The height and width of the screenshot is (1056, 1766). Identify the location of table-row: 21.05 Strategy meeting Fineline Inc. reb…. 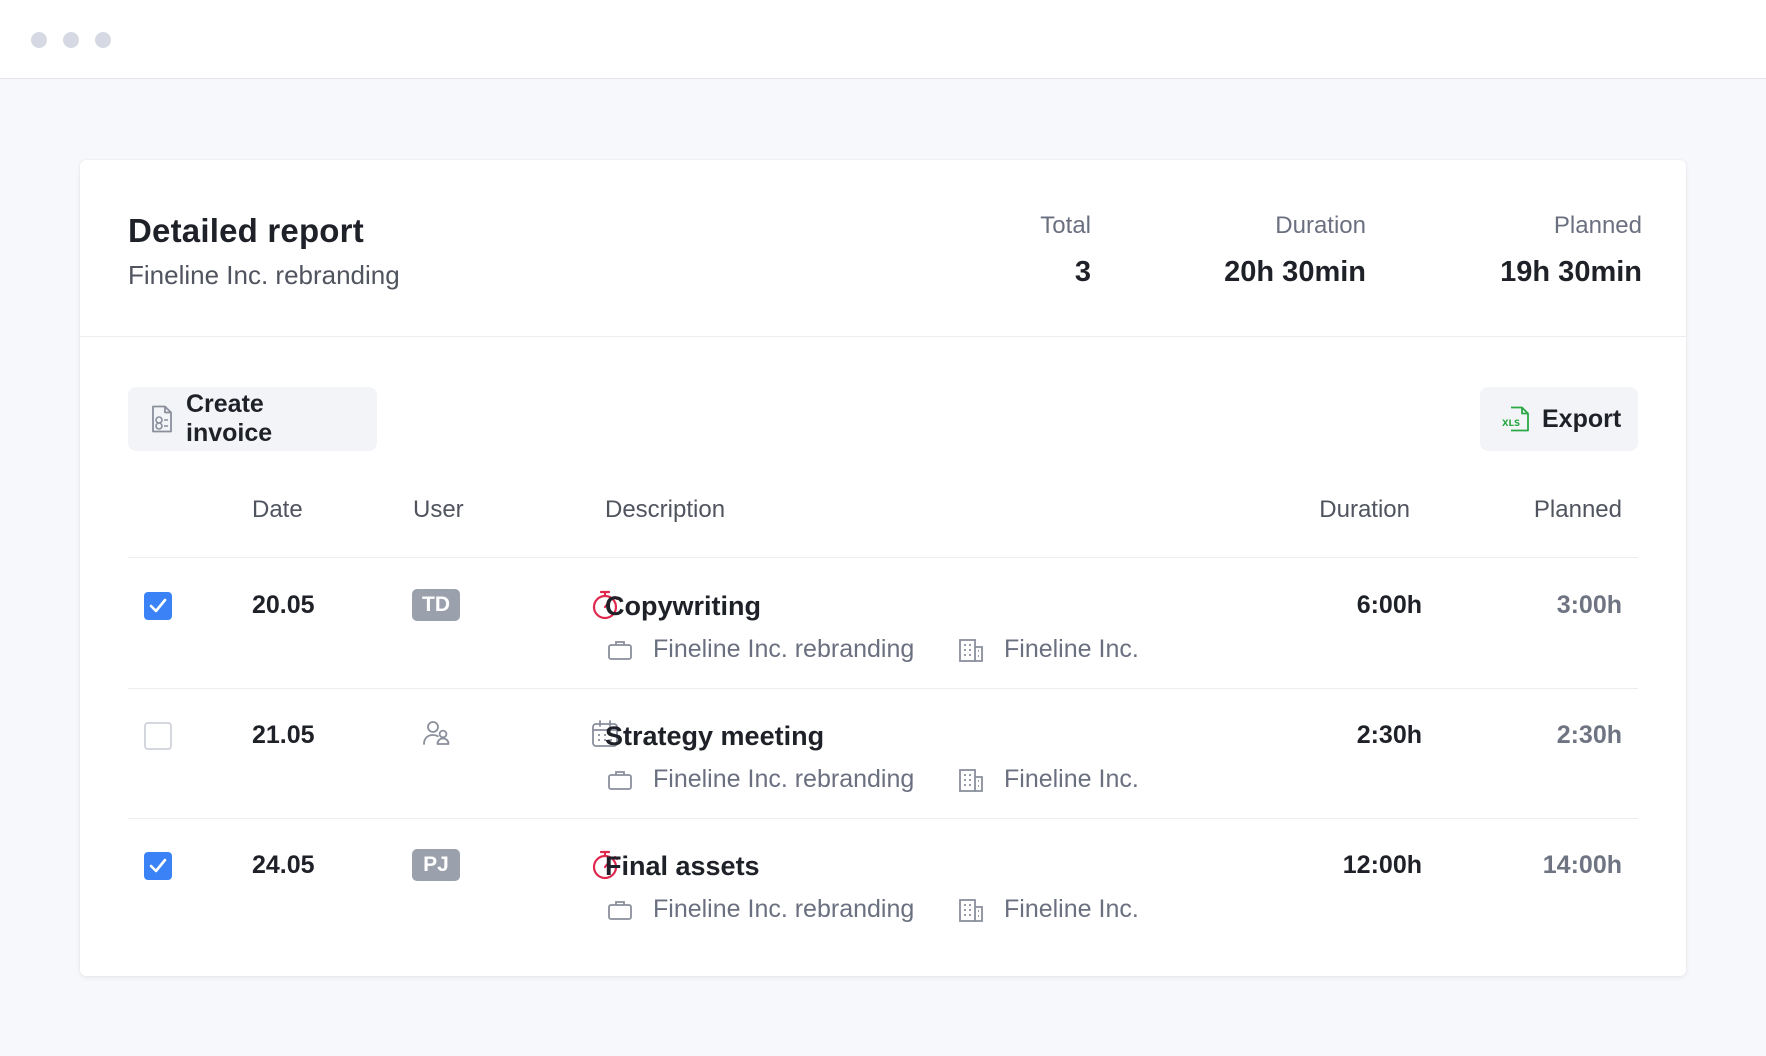
(883, 754).